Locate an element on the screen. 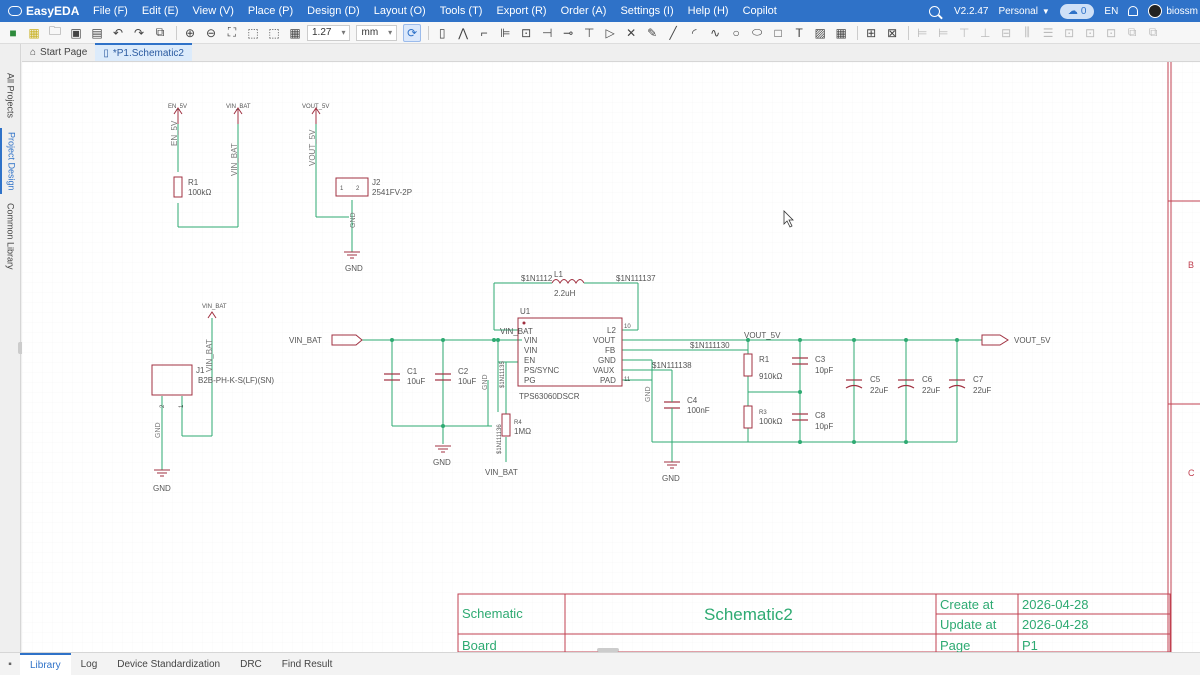  title-block-title: Schematic2 is located at coordinates (748, 614).